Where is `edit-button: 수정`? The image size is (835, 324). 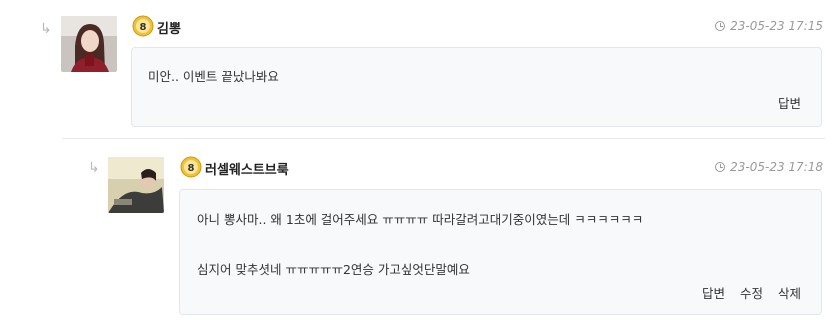
edit-button: 수정 is located at coordinates (751, 292).